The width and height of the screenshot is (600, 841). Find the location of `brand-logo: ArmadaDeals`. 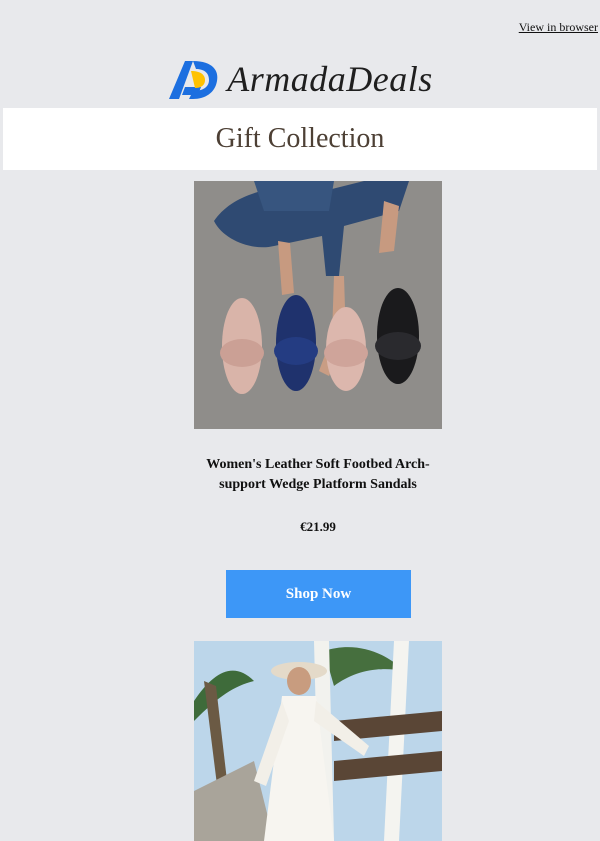

brand-logo: ArmadaDeals is located at coordinates (300, 79).